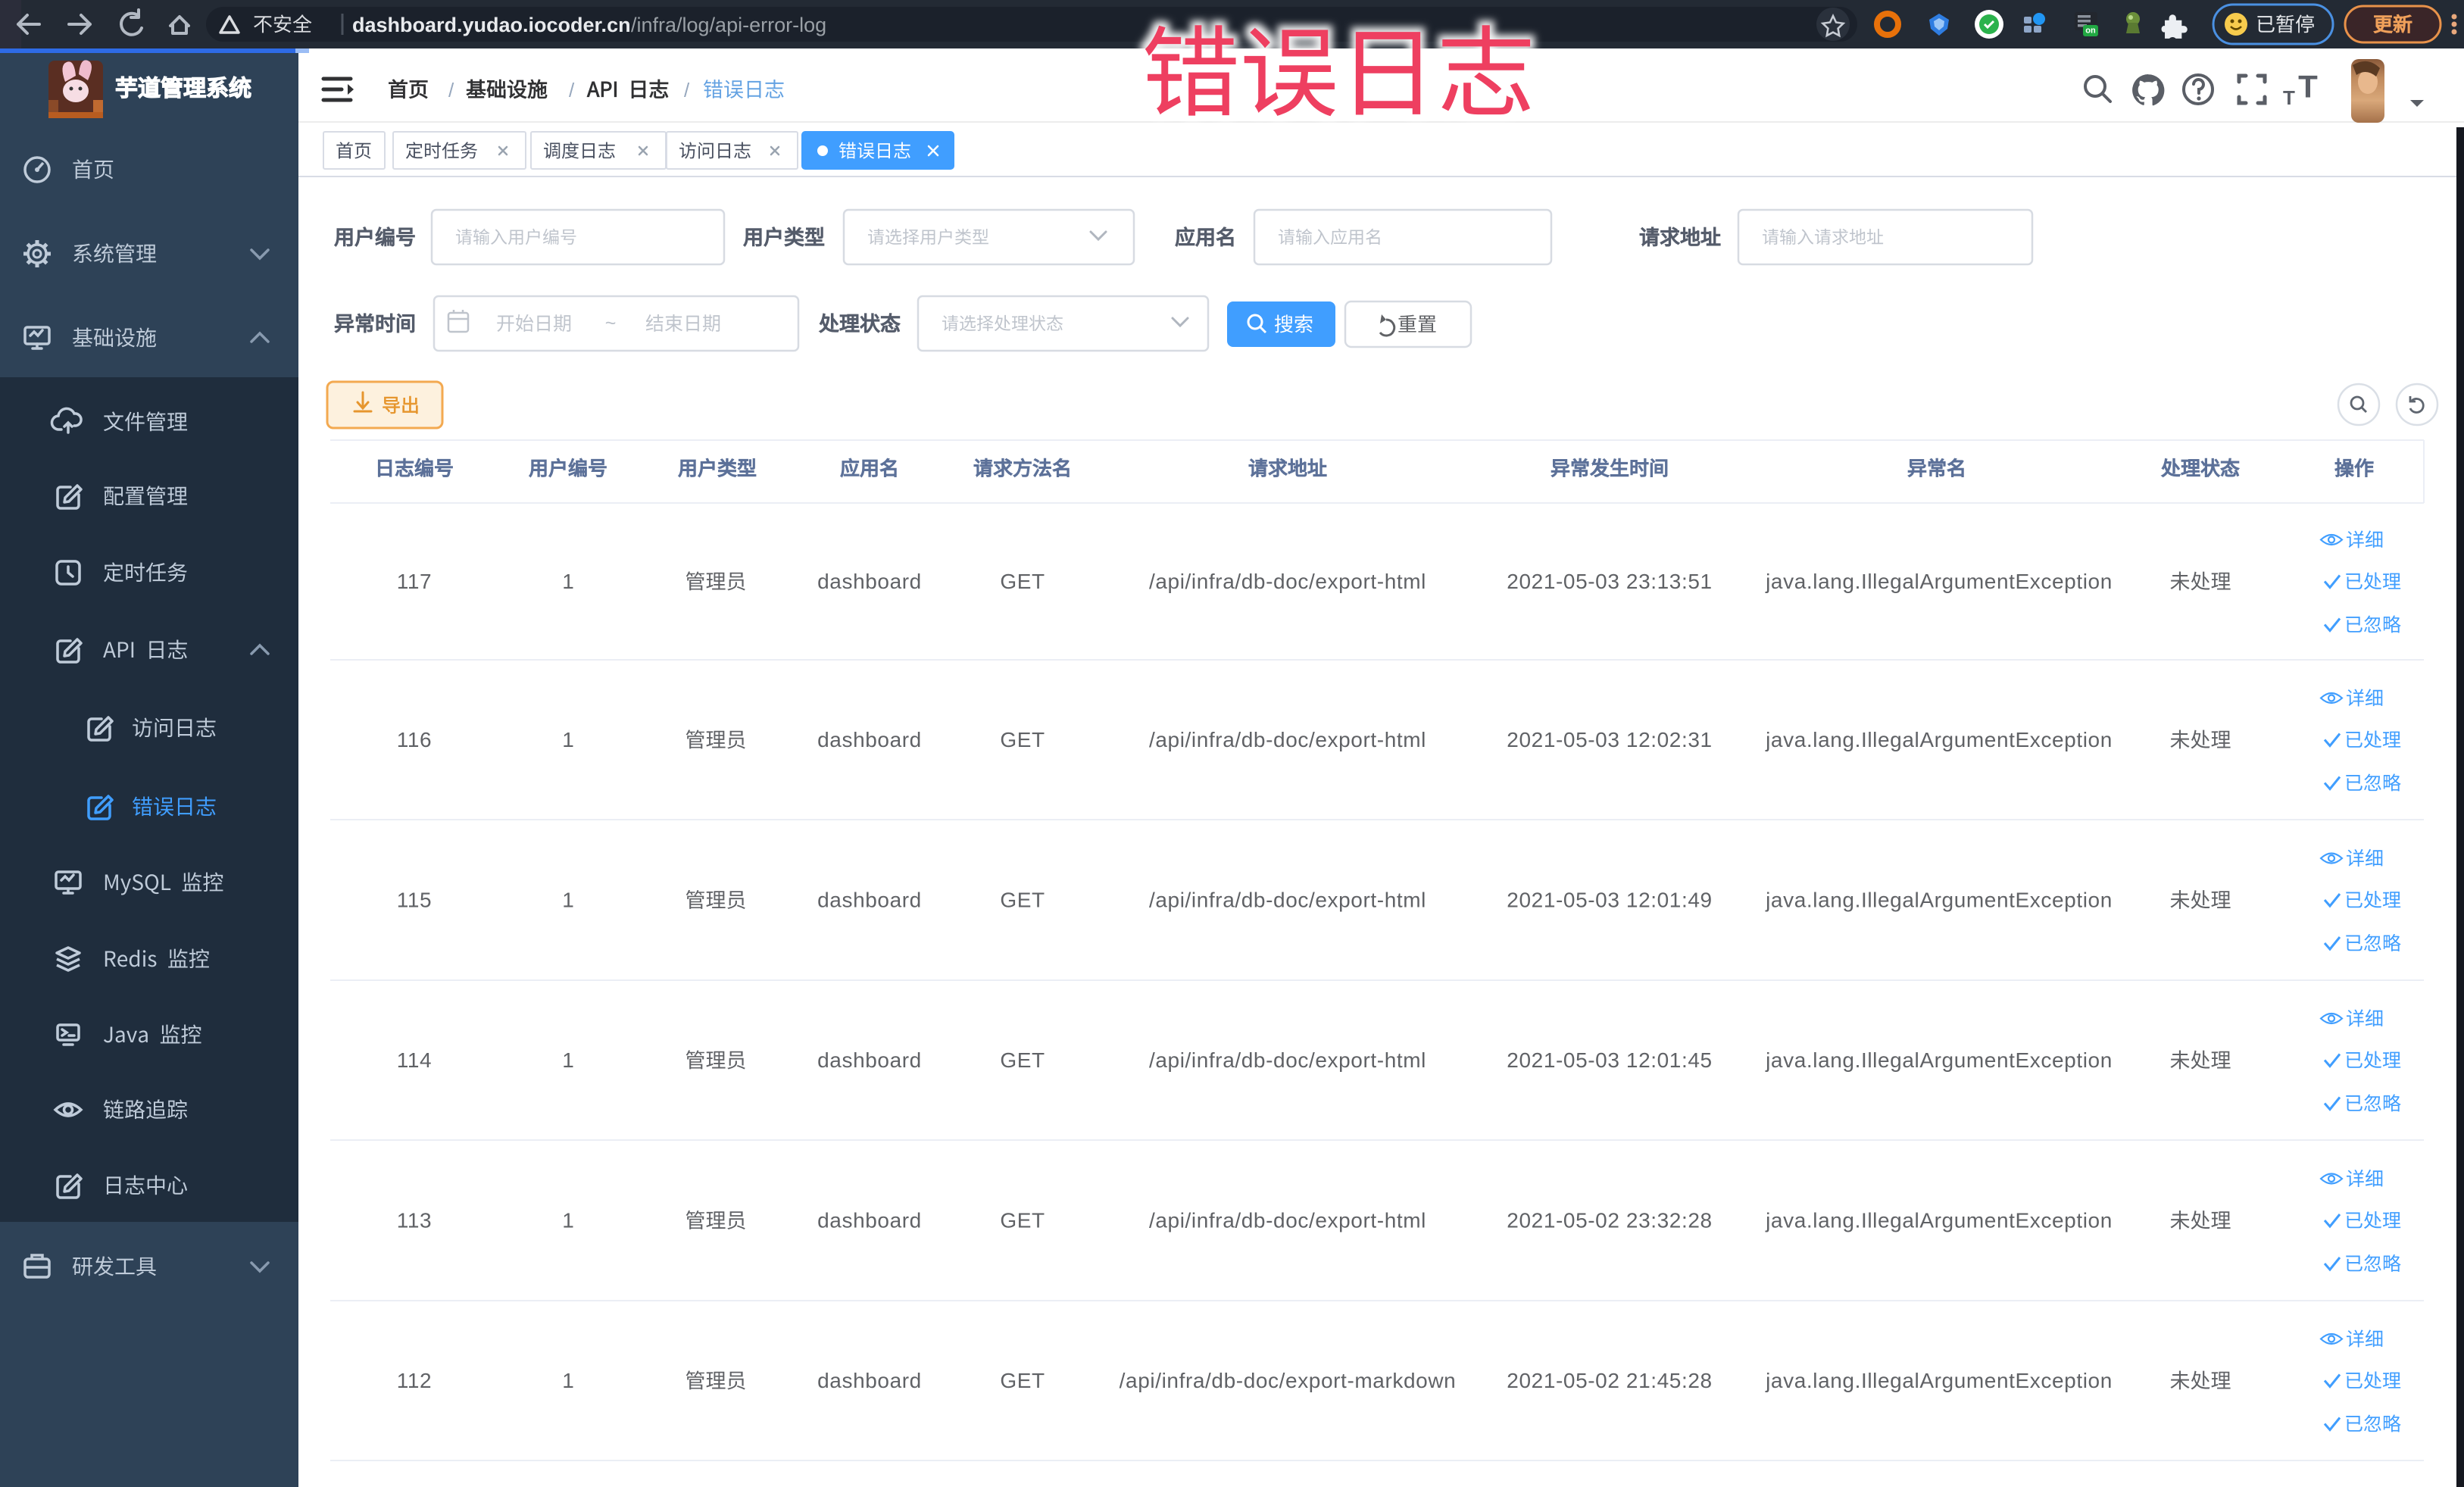  What do you see at coordinates (1609, 900) in the screenshot?
I see `svg-text: 2021-05-03 12:01:49` at bounding box center [1609, 900].